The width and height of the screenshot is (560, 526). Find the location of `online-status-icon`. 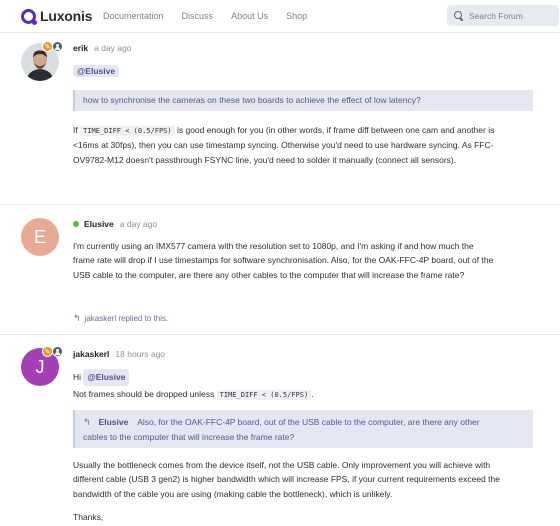

online-status-icon is located at coordinates (76, 224).